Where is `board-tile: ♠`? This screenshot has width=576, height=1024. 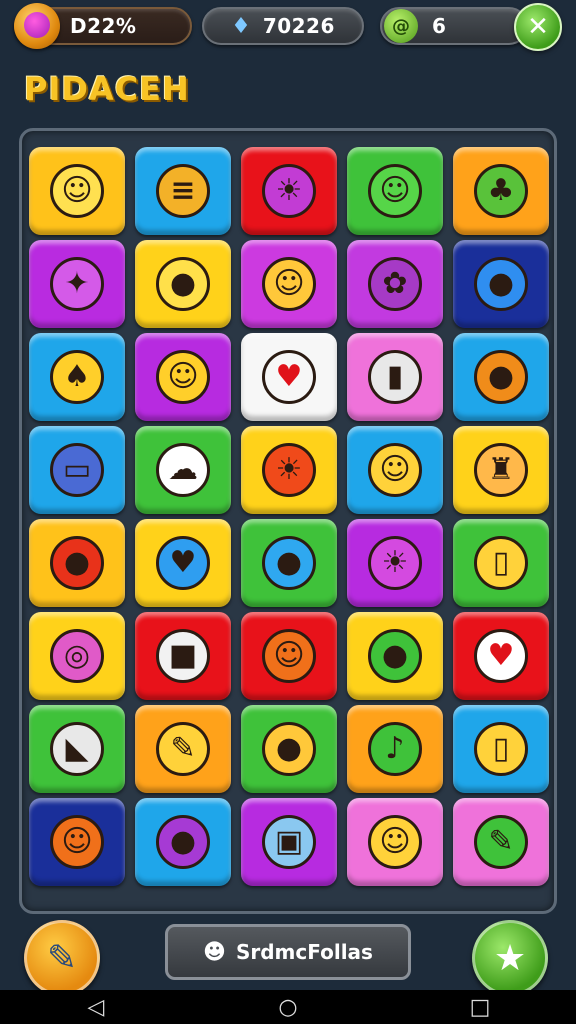 board-tile: ♠ is located at coordinates (77, 377).